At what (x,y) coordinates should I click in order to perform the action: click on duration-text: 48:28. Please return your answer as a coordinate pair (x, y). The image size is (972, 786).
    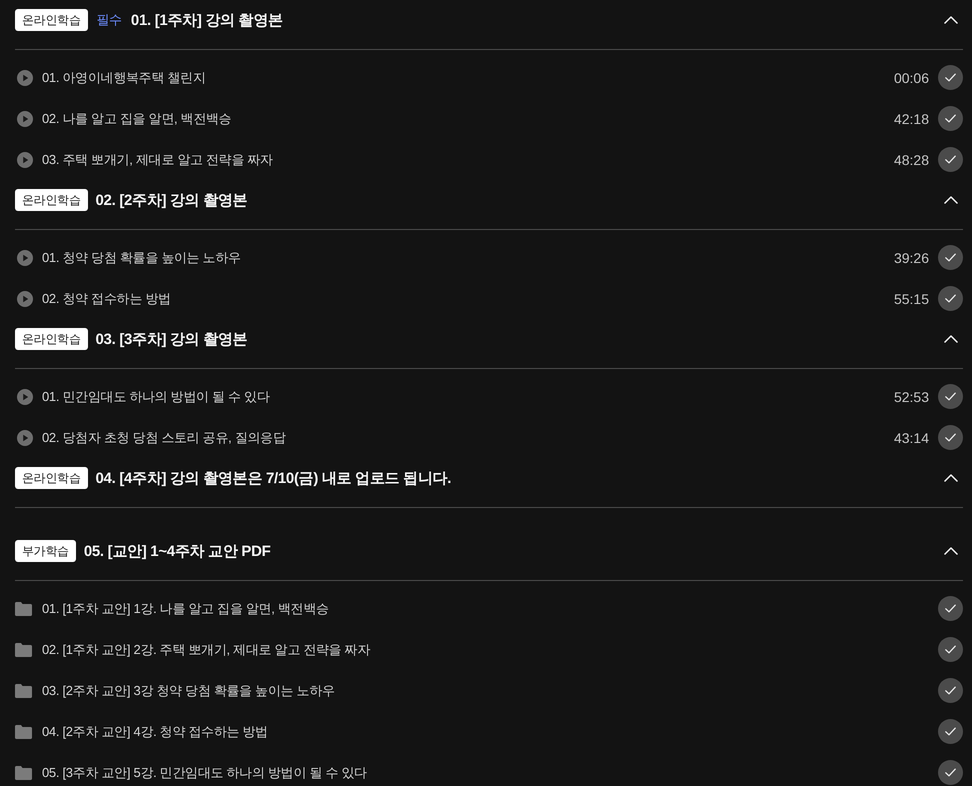
    Looking at the image, I should click on (911, 160).